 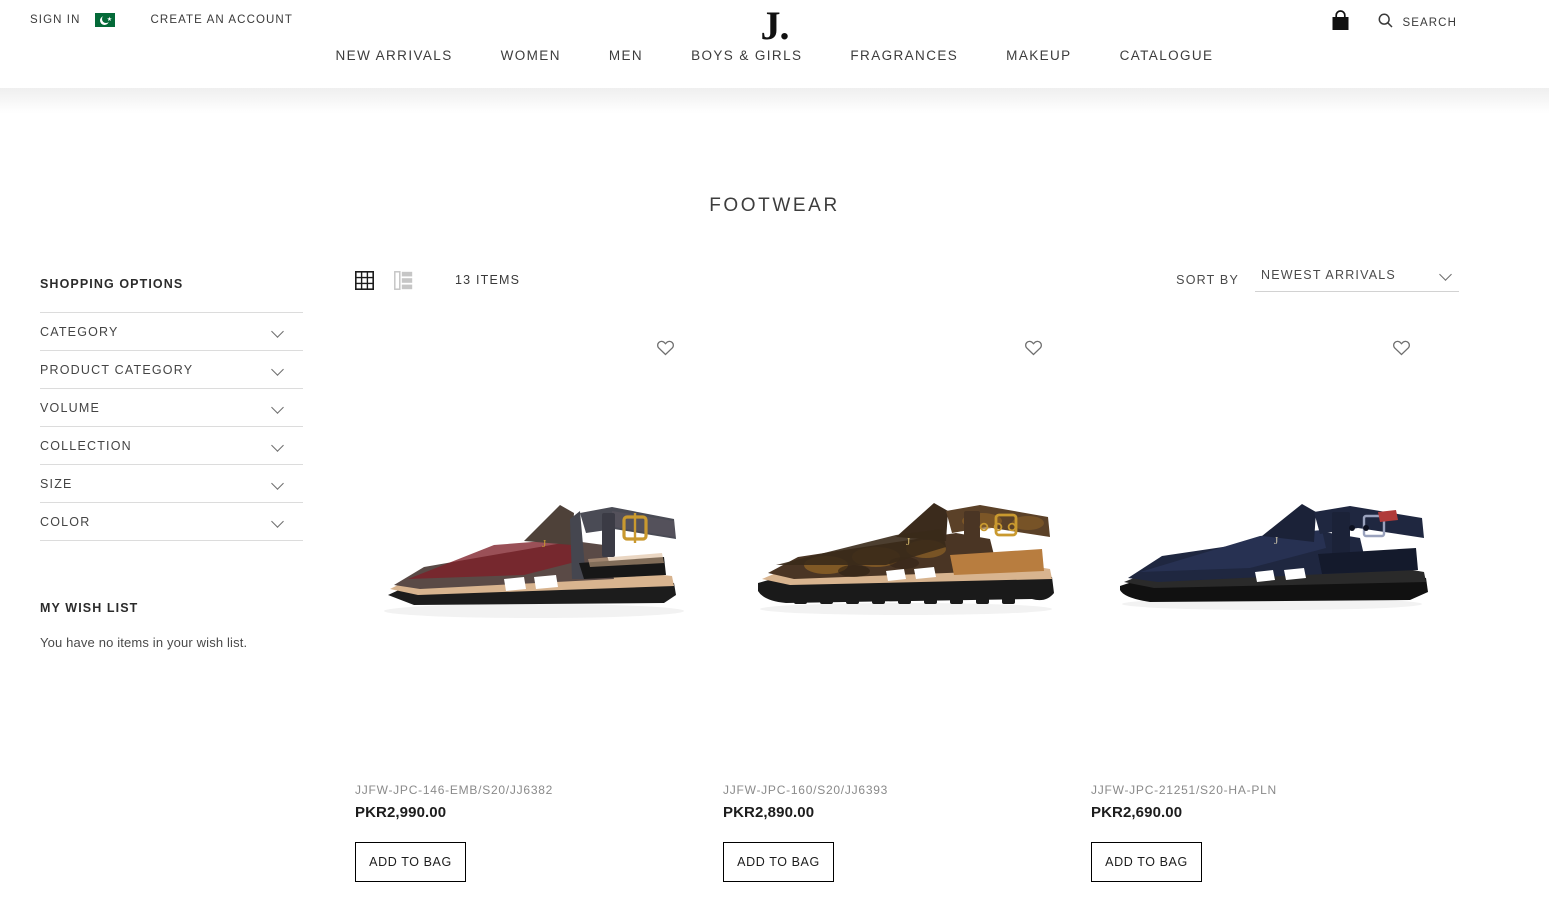 What do you see at coordinates (112, 284) in the screenshot?
I see `shopping-options-heading: SHOPPING OPTIONS` at bounding box center [112, 284].